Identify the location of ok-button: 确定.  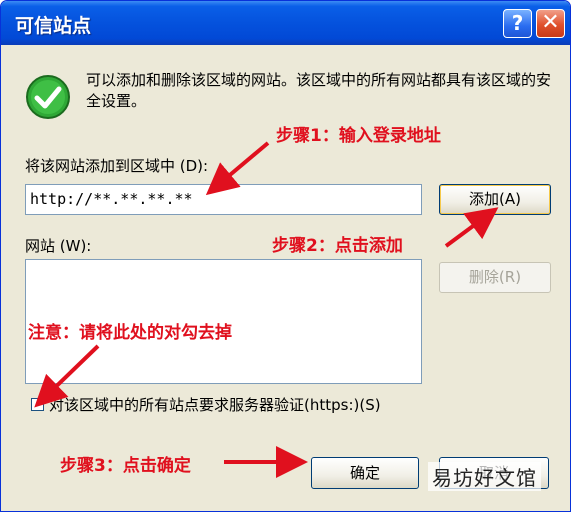
(365, 473).